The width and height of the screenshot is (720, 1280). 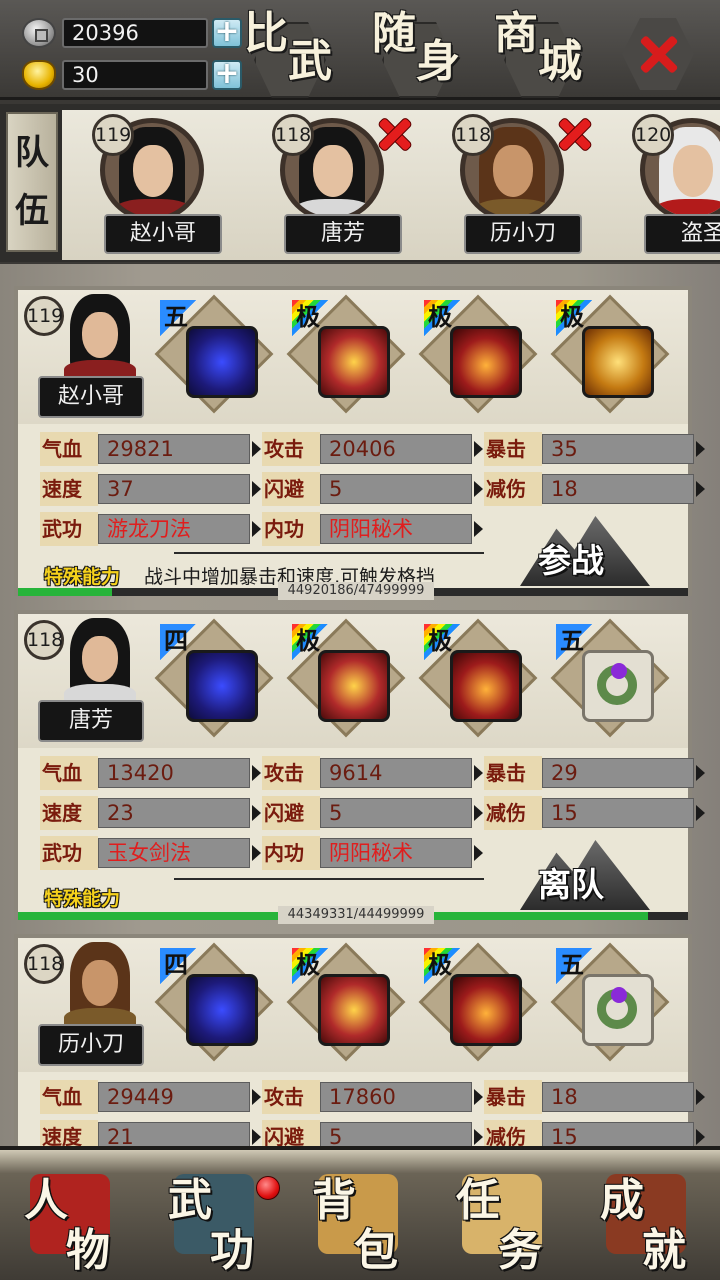 I want to click on stat-hp: 气血 29449, so click(x=150, y=1097).